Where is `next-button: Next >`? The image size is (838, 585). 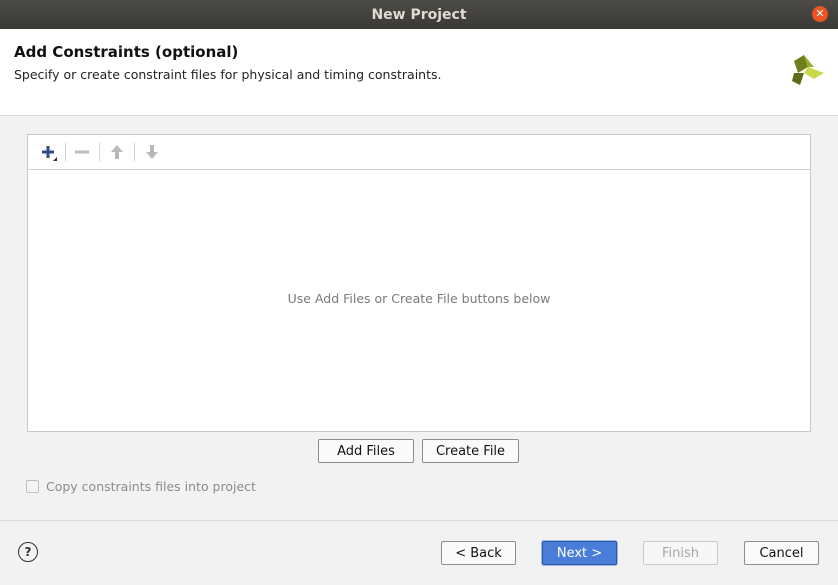
next-button: Next > is located at coordinates (579, 553).